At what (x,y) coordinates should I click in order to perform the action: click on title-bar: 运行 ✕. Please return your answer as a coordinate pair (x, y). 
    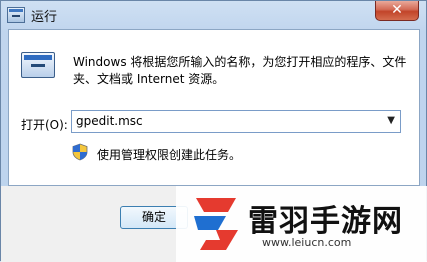
    Looking at the image, I should click on (213, 15).